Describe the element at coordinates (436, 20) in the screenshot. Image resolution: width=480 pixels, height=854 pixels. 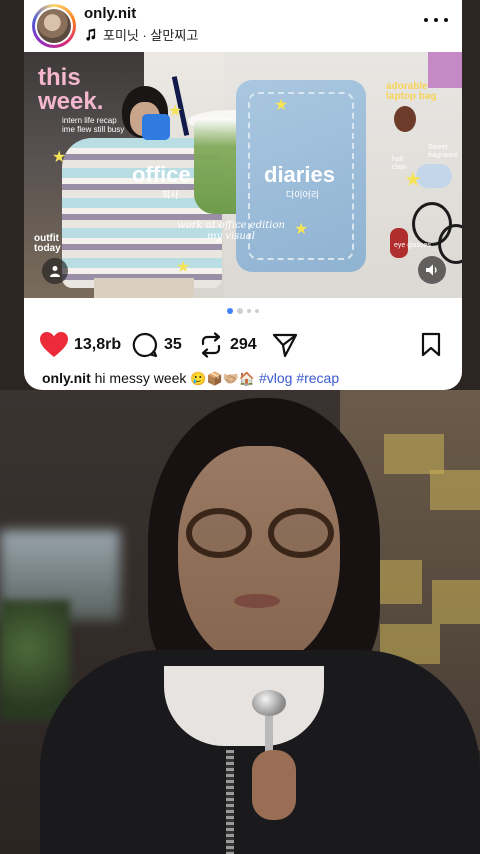
I see `more-options-button` at that location.